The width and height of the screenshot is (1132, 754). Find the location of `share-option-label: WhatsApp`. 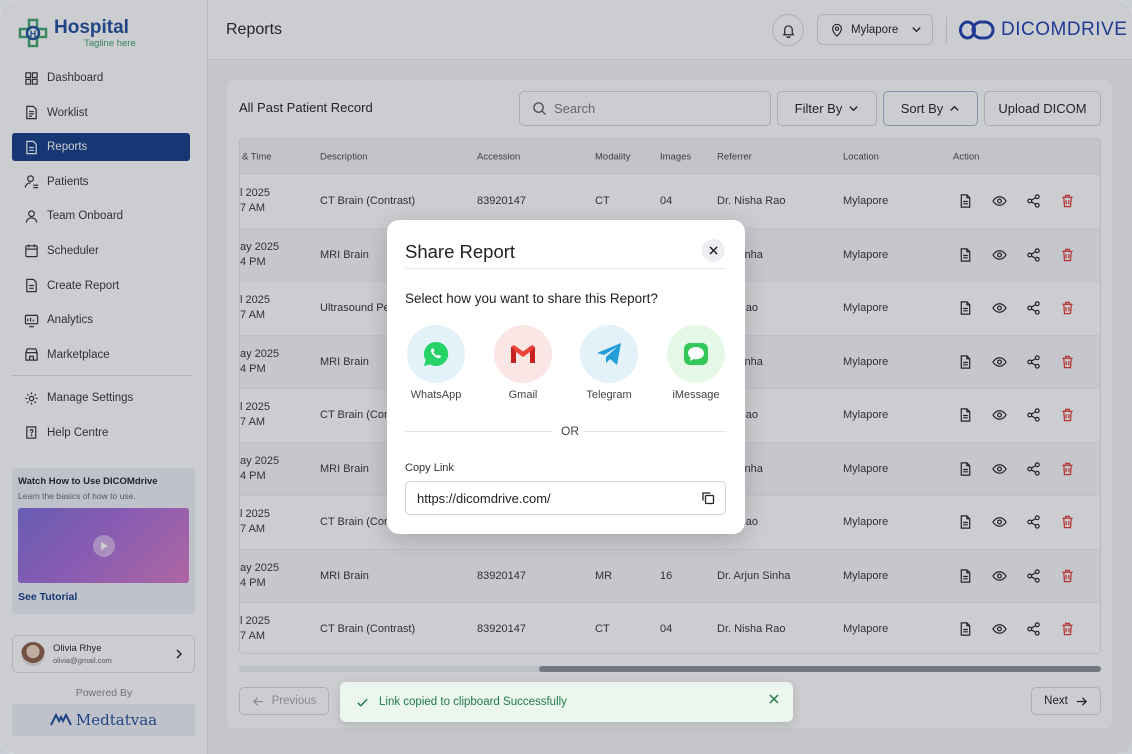

share-option-label: WhatsApp is located at coordinates (436, 395).